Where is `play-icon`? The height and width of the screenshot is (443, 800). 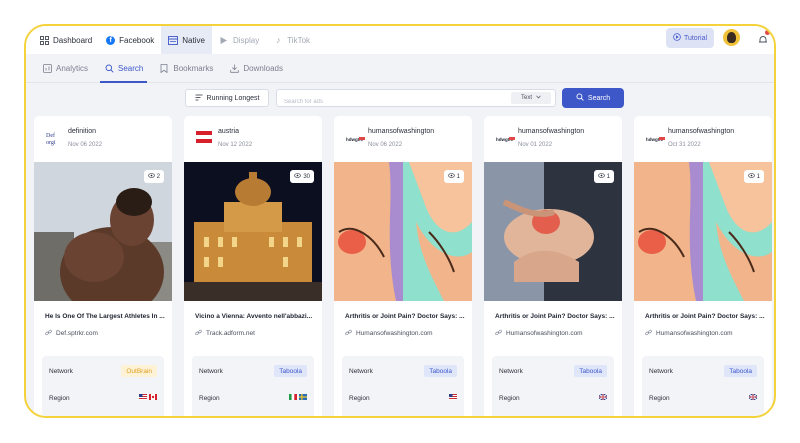 play-icon is located at coordinates (224, 40).